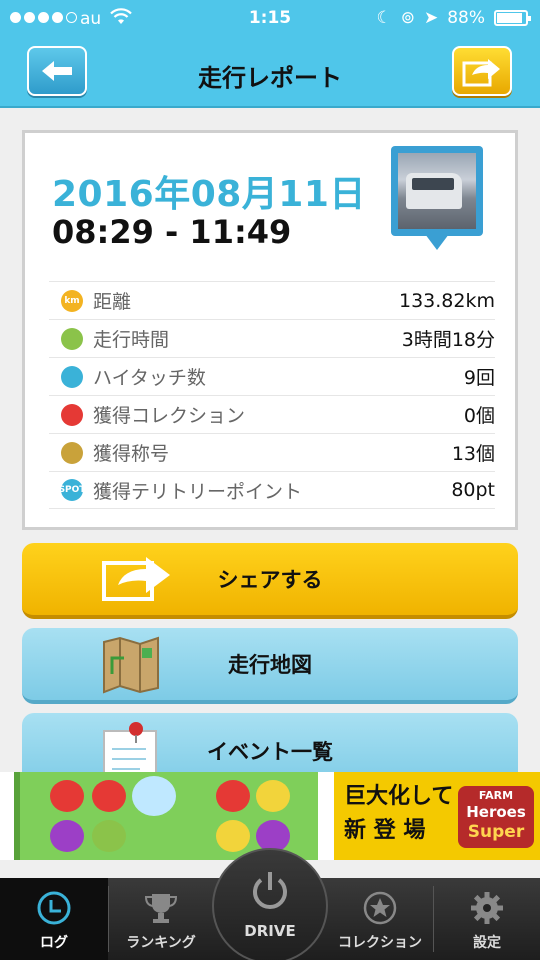 This screenshot has width=540, height=960. I want to click on photo-pin, so click(437, 206).